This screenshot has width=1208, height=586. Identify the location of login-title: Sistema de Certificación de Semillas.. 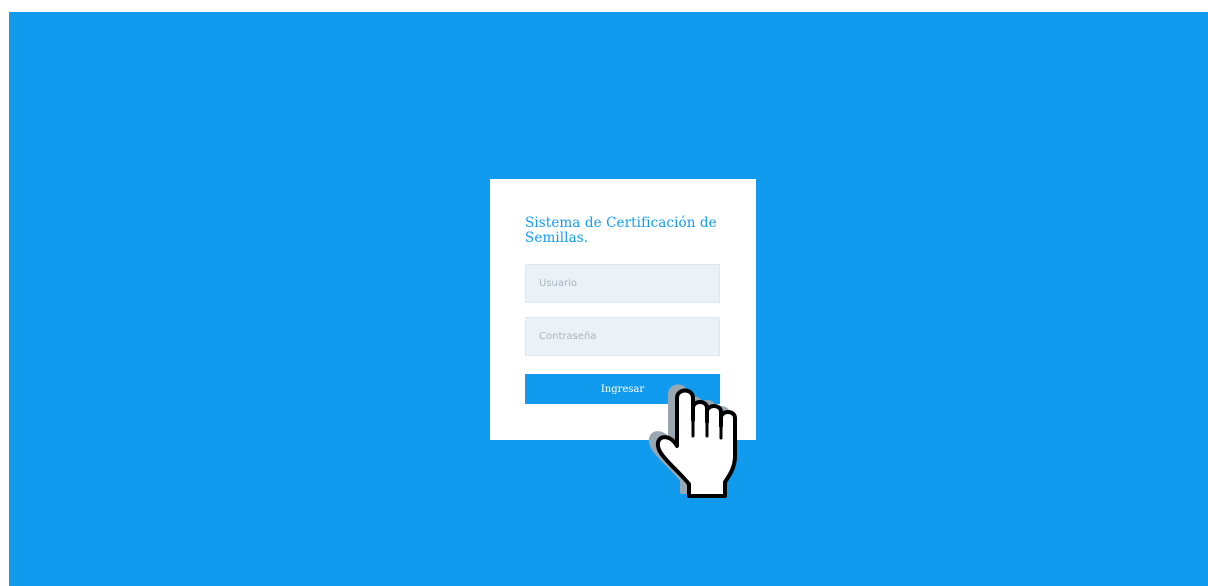
(621, 230).